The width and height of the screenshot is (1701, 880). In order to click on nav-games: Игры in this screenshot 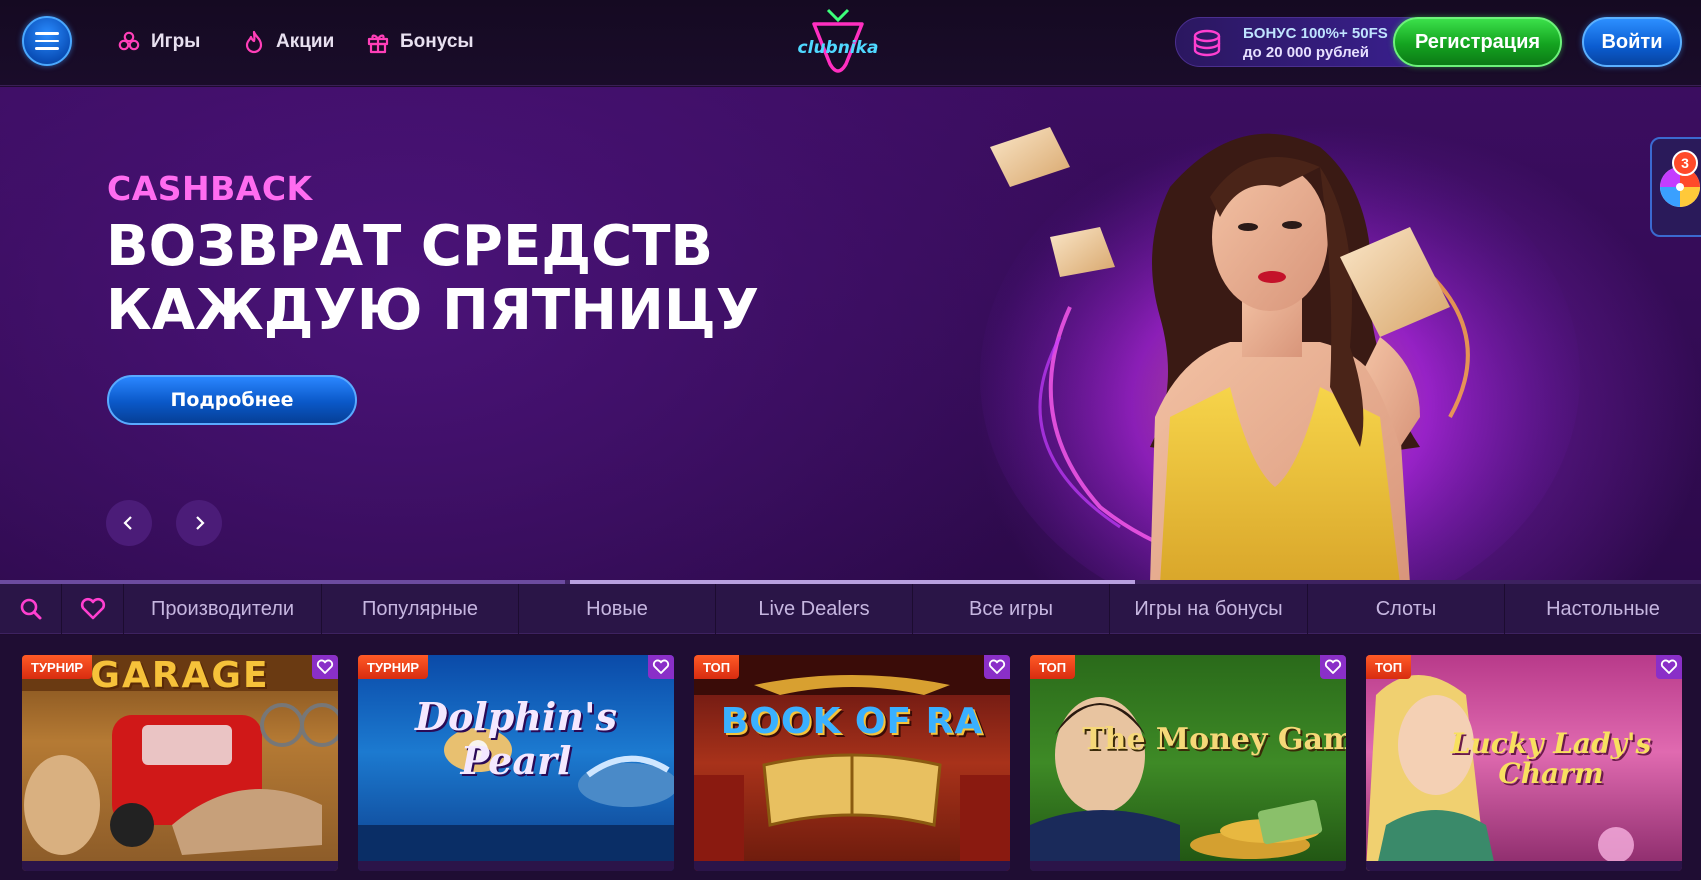, I will do `click(158, 42)`.